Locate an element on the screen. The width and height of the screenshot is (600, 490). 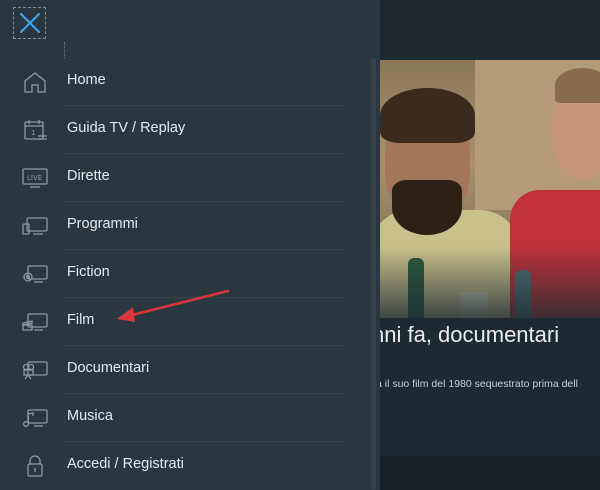
music-note-icon is located at coordinates (35, 418).